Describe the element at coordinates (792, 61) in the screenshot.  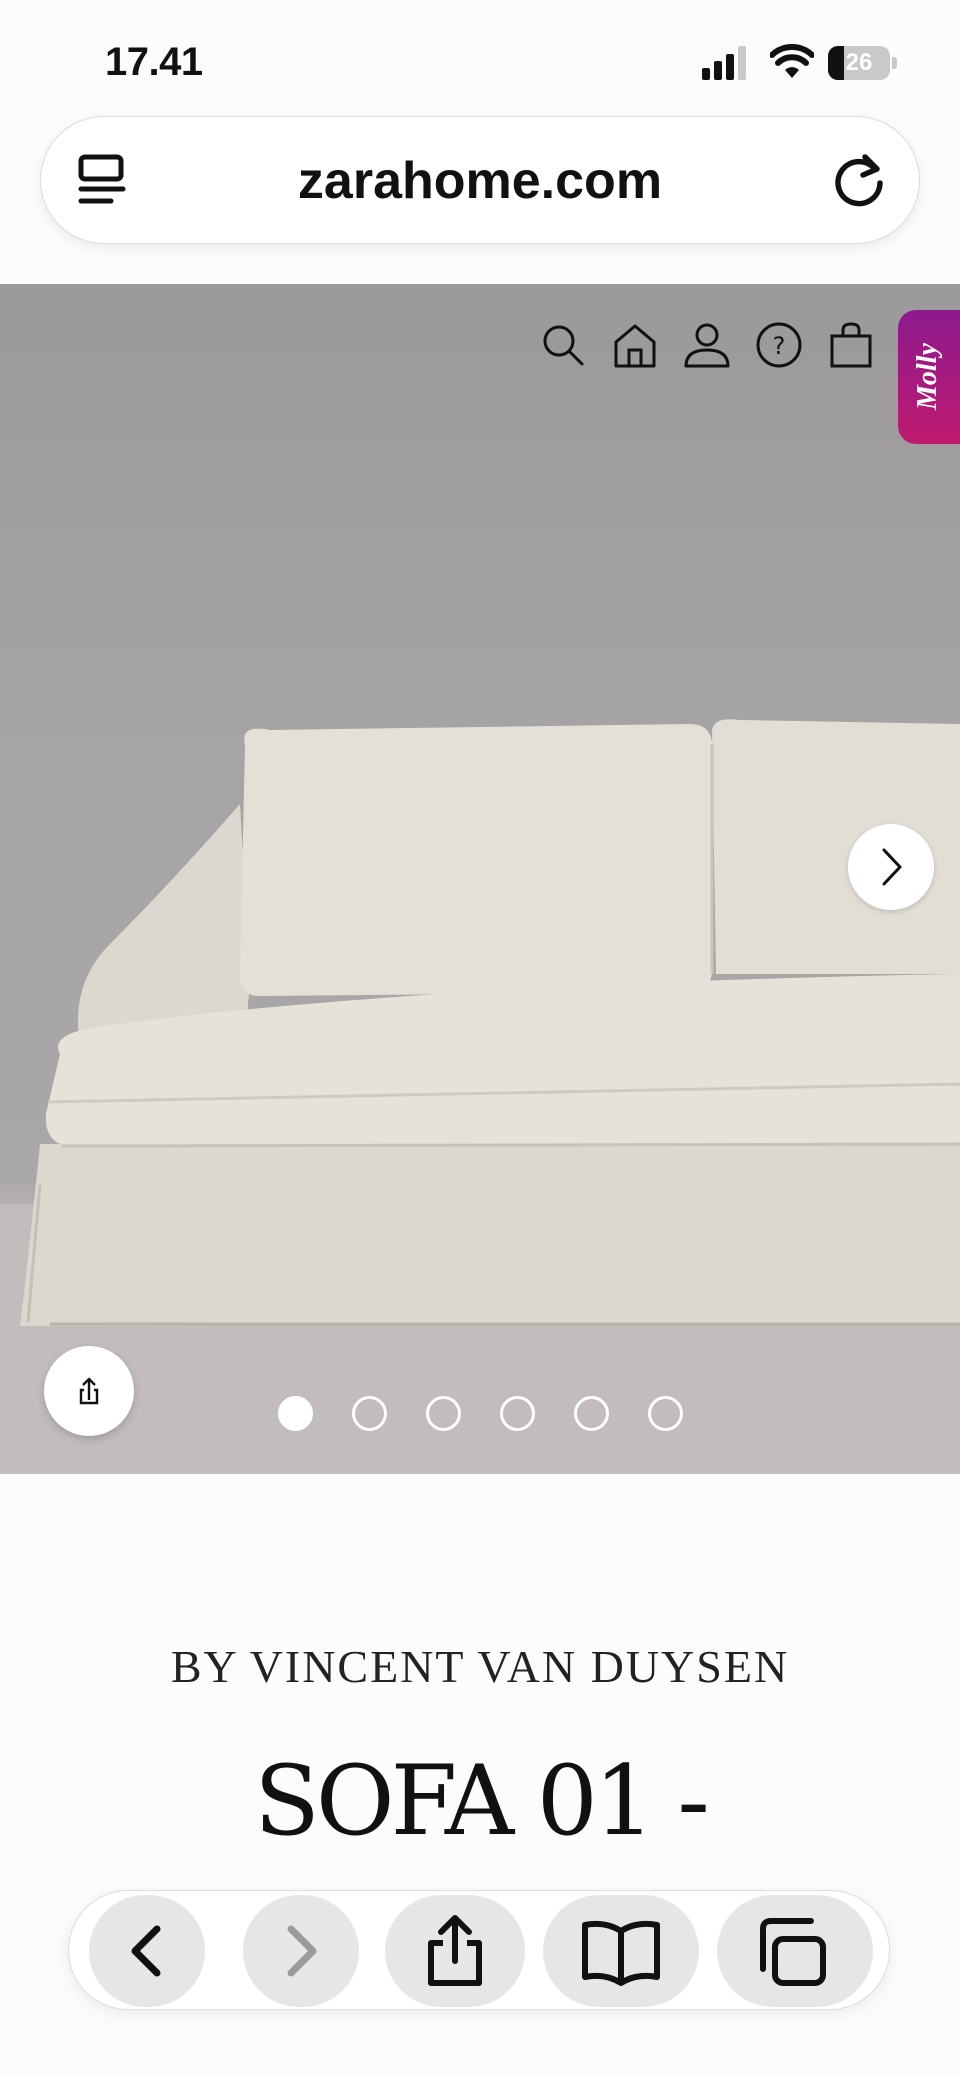
I see `wifi-icon` at that location.